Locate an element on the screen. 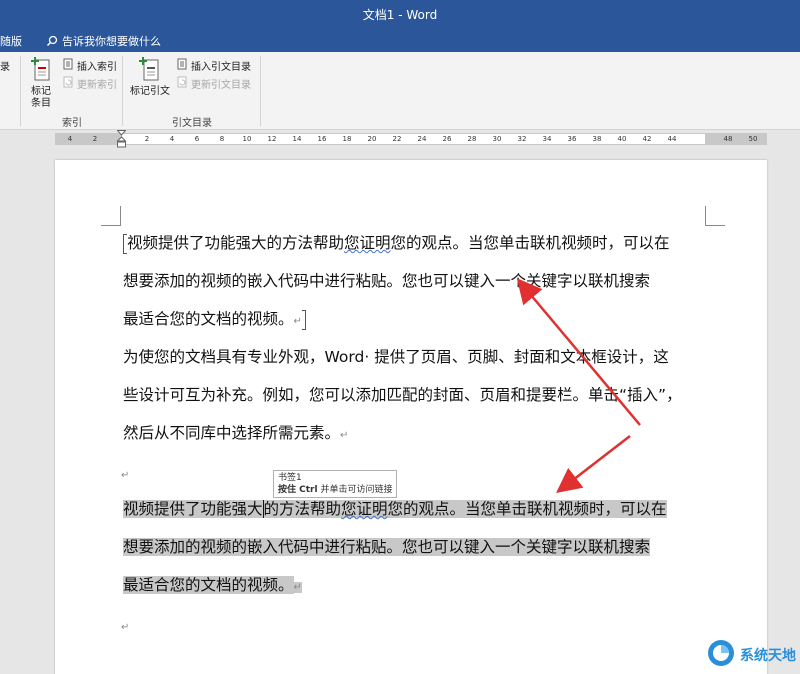  window-title: 文档1 - Word is located at coordinates (400, 15).